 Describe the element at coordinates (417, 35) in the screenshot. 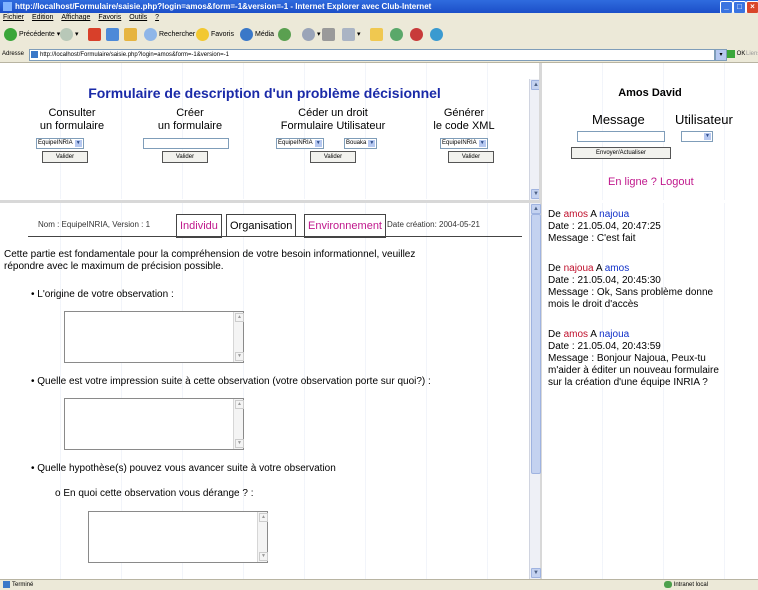

I see `discuss-button` at that location.